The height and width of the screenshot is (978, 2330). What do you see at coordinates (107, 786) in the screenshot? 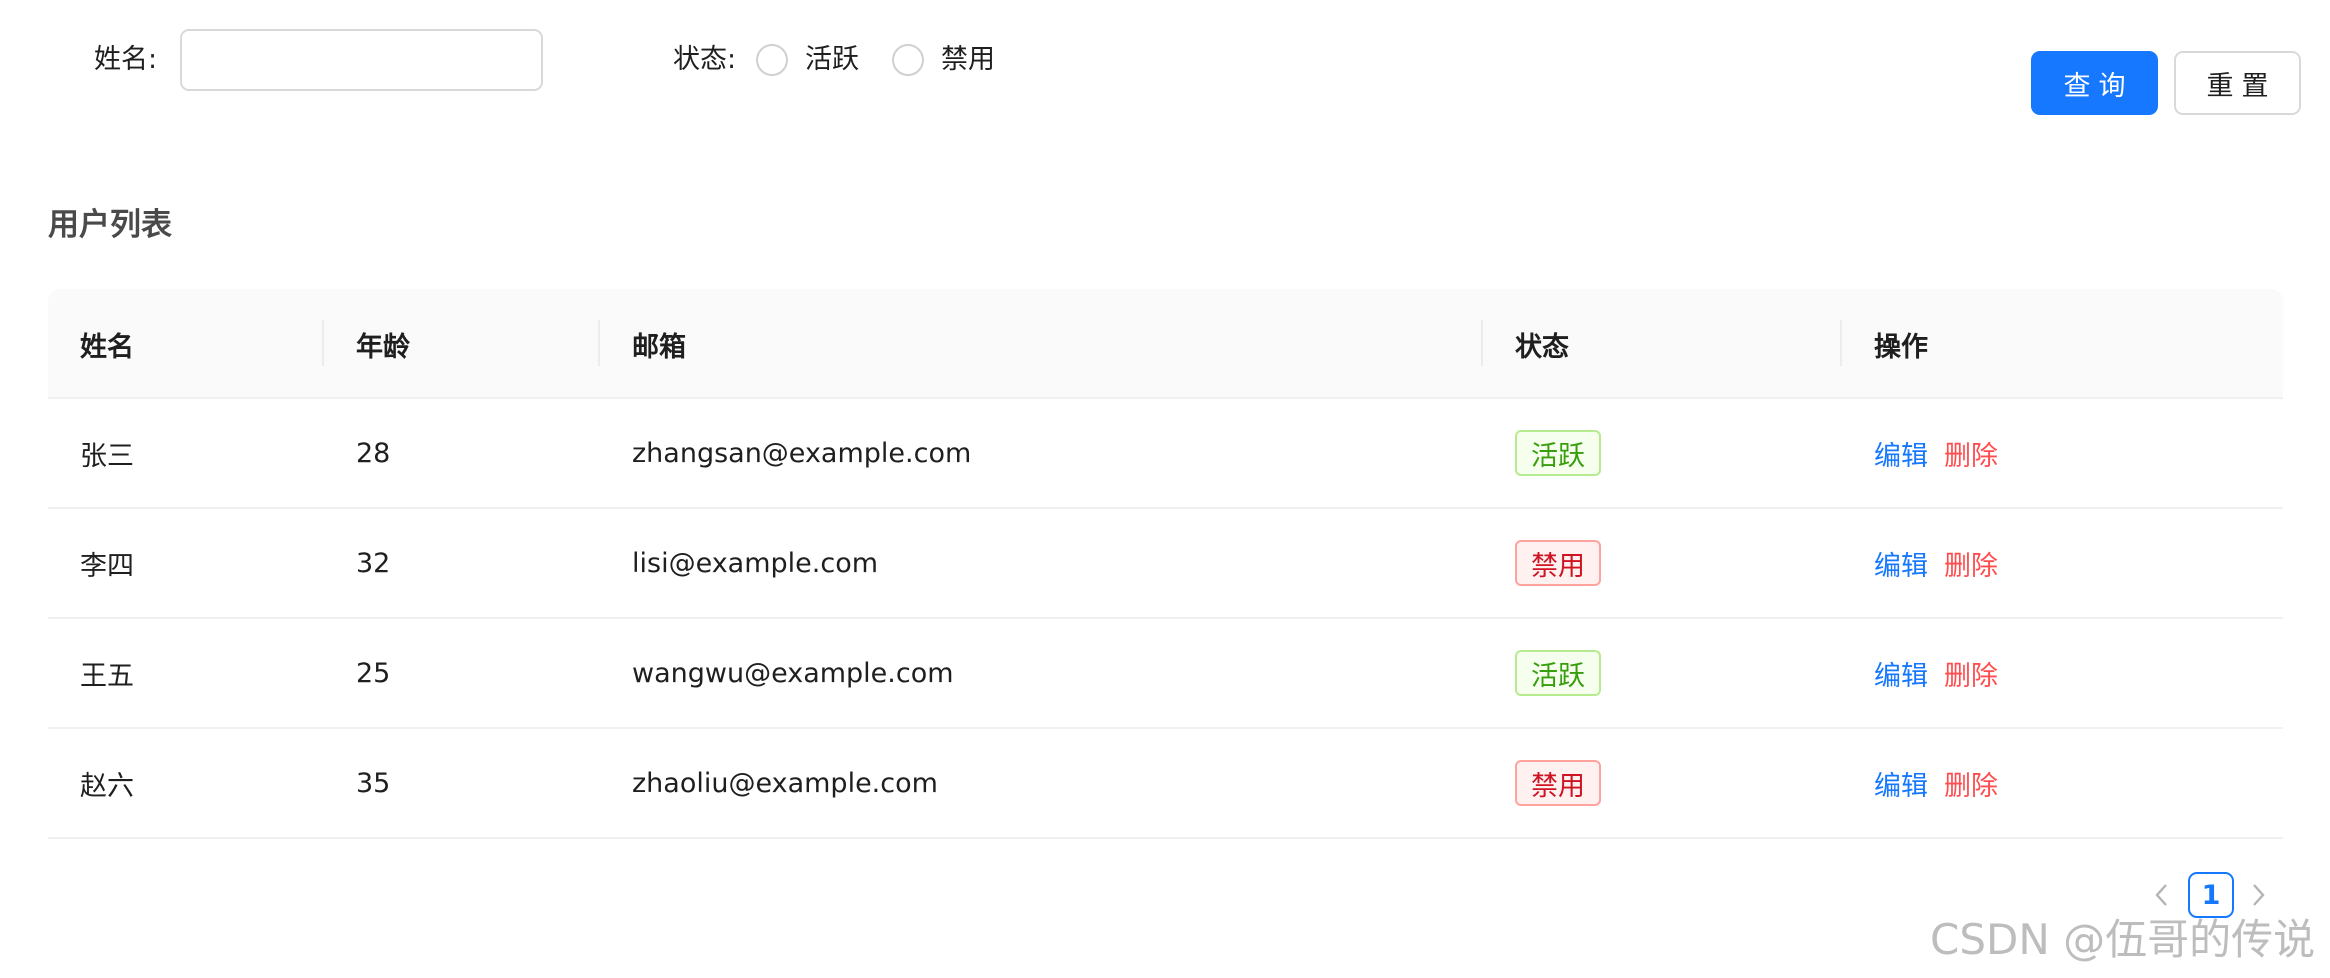
I see `cell-name: 赵六` at bounding box center [107, 786].